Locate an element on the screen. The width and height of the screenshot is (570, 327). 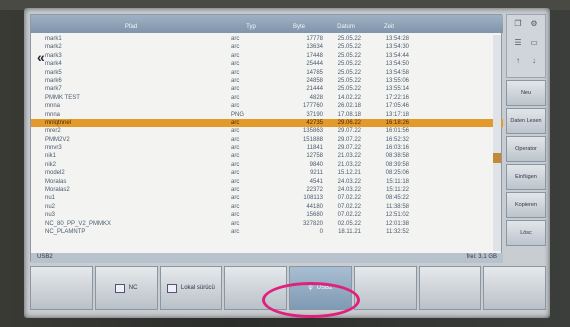
down-icon: ↓ is located at coordinates (534, 64).